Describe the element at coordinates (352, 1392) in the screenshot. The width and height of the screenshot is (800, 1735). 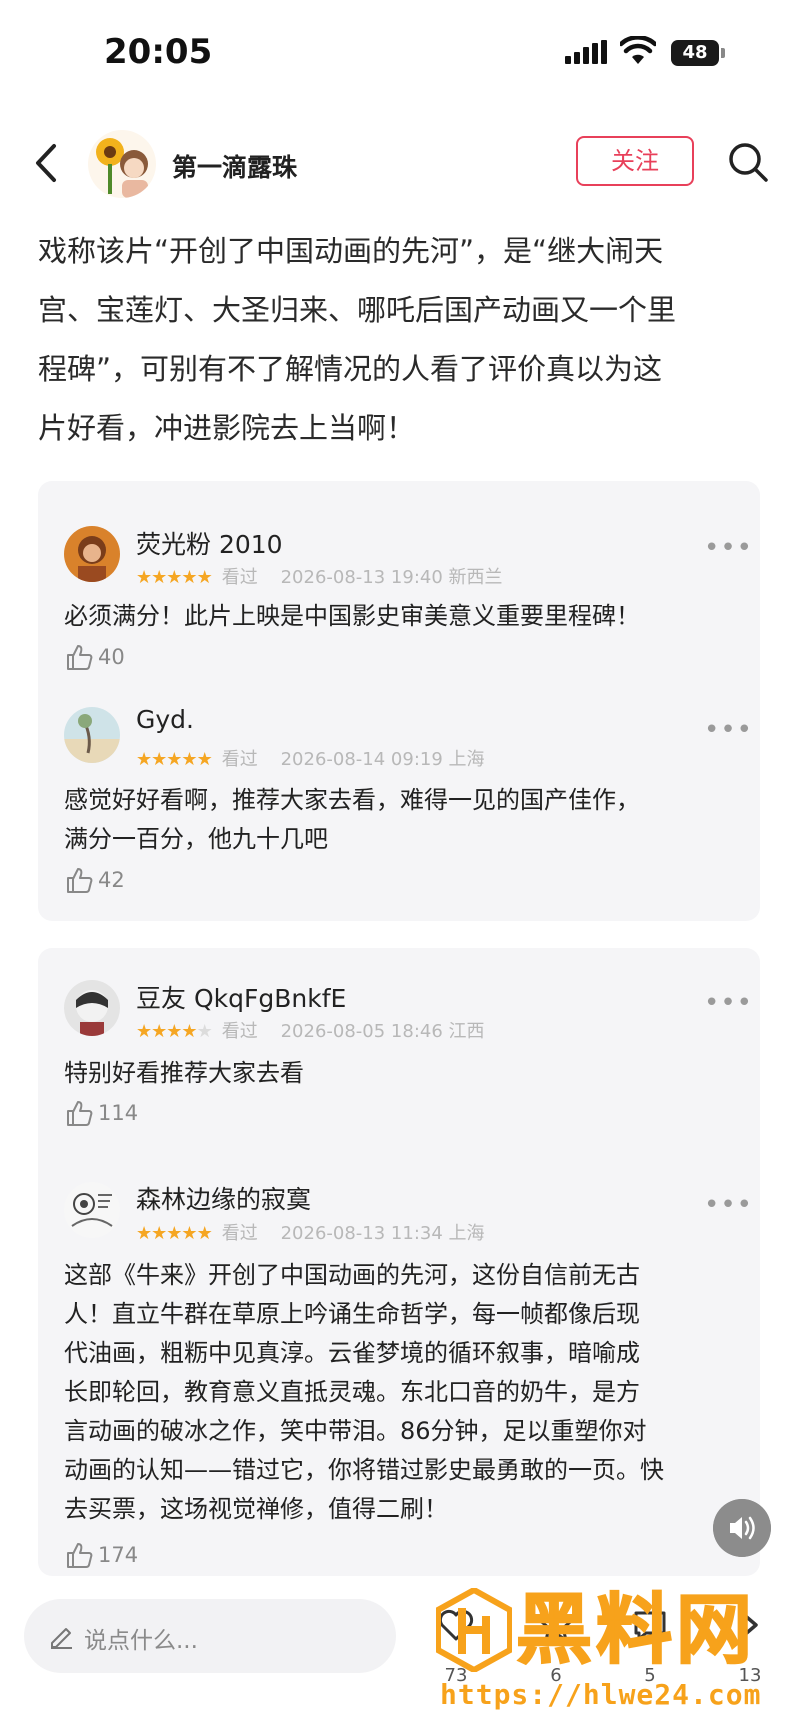
I see `review-line: 长即轮回，教育意义直抵灵魂。东北口音的奶牛，是方` at that location.